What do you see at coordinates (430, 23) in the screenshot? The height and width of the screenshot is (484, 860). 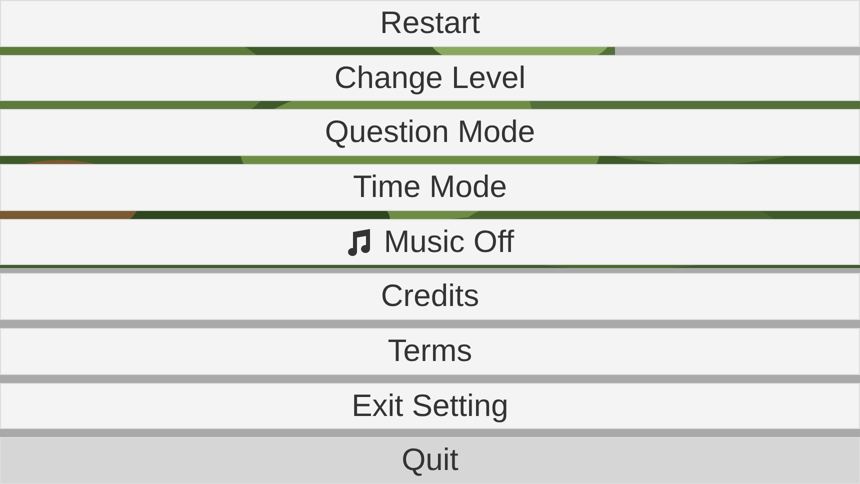 I see `menu-button: Restart` at bounding box center [430, 23].